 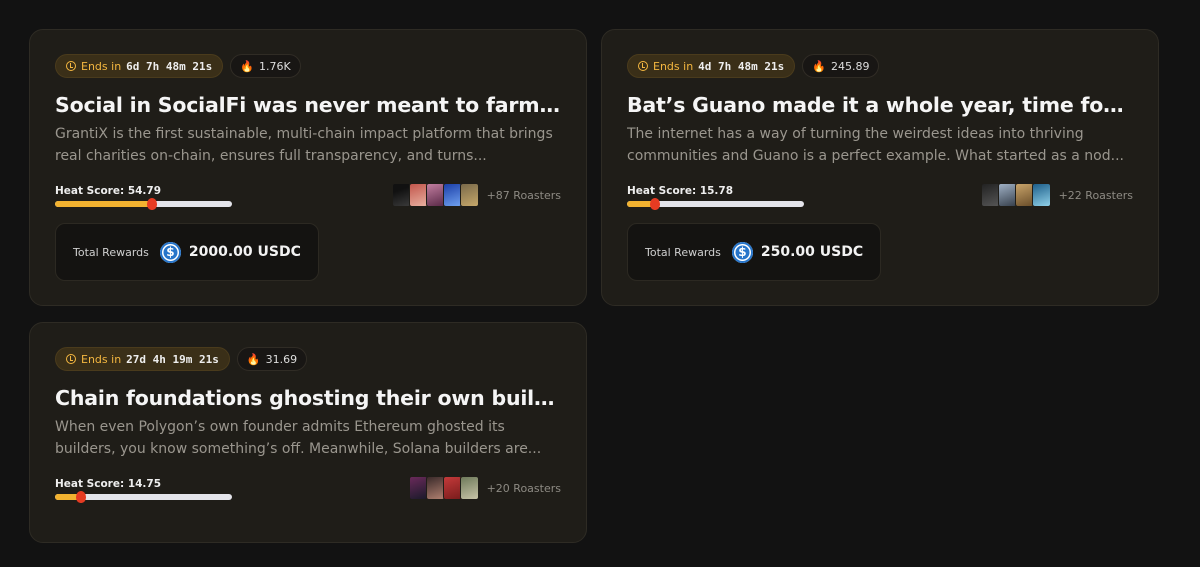 What do you see at coordinates (274, 66) in the screenshot?
I see `heat-value: 1.76K` at bounding box center [274, 66].